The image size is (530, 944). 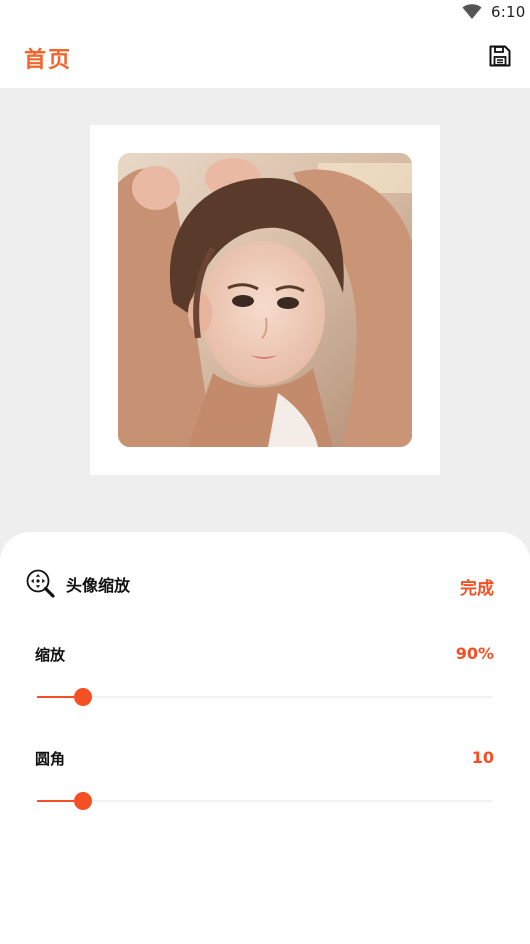 What do you see at coordinates (50, 655) in the screenshot?
I see `scale-label: 缩放` at bounding box center [50, 655].